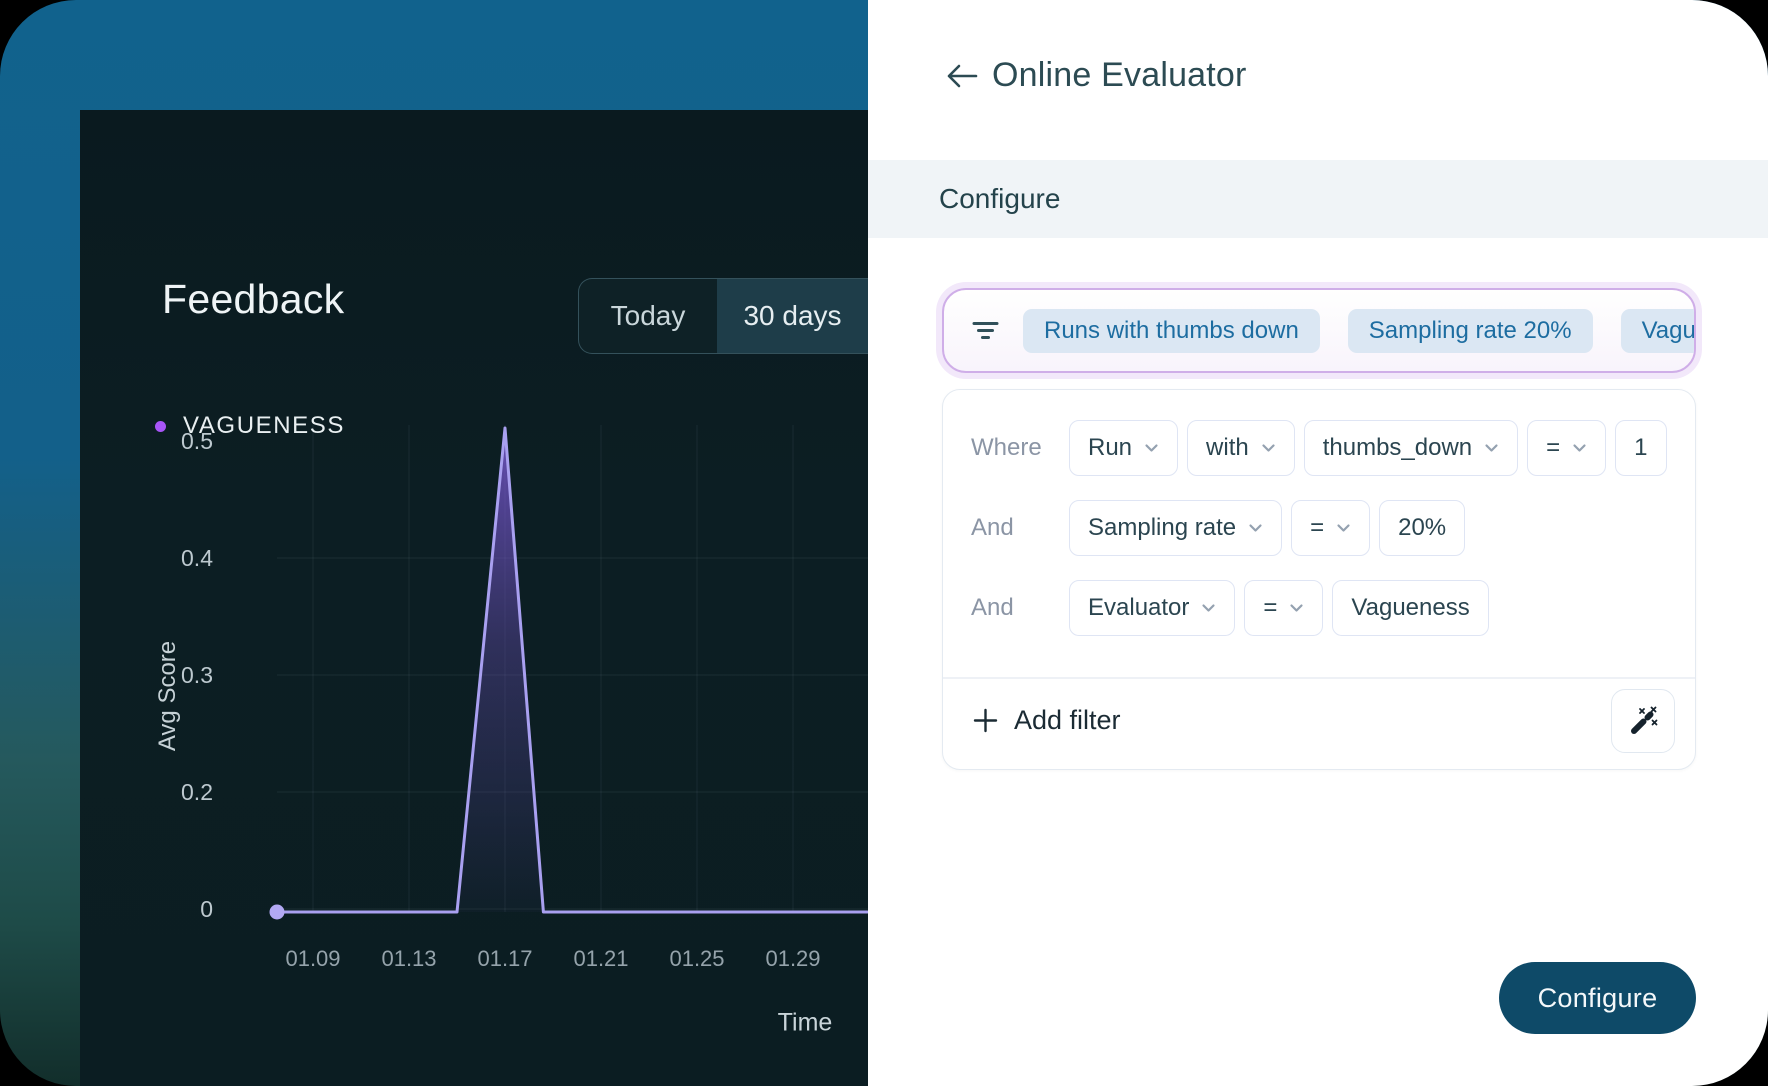 The image size is (1768, 1086). What do you see at coordinates (805, 1022) in the screenshot?
I see `x-axis-title: Time` at bounding box center [805, 1022].